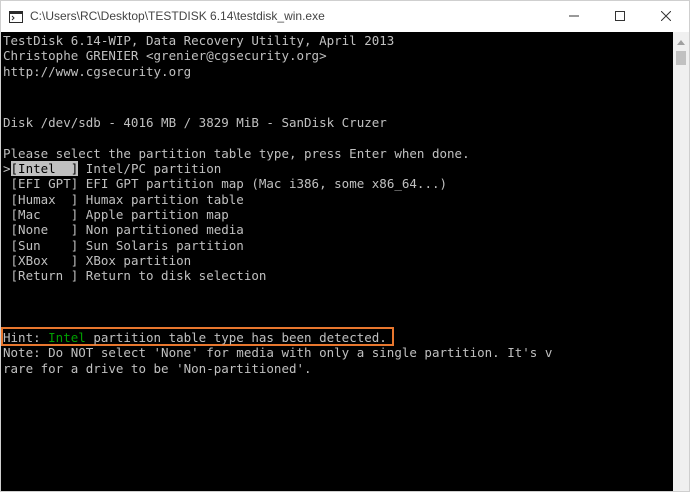 Image resolution: width=690 pixels, height=492 pixels. Describe the element at coordinates (161, 245) in the screenshot. I see `option-desc: Sun Solaris partition` at that location.